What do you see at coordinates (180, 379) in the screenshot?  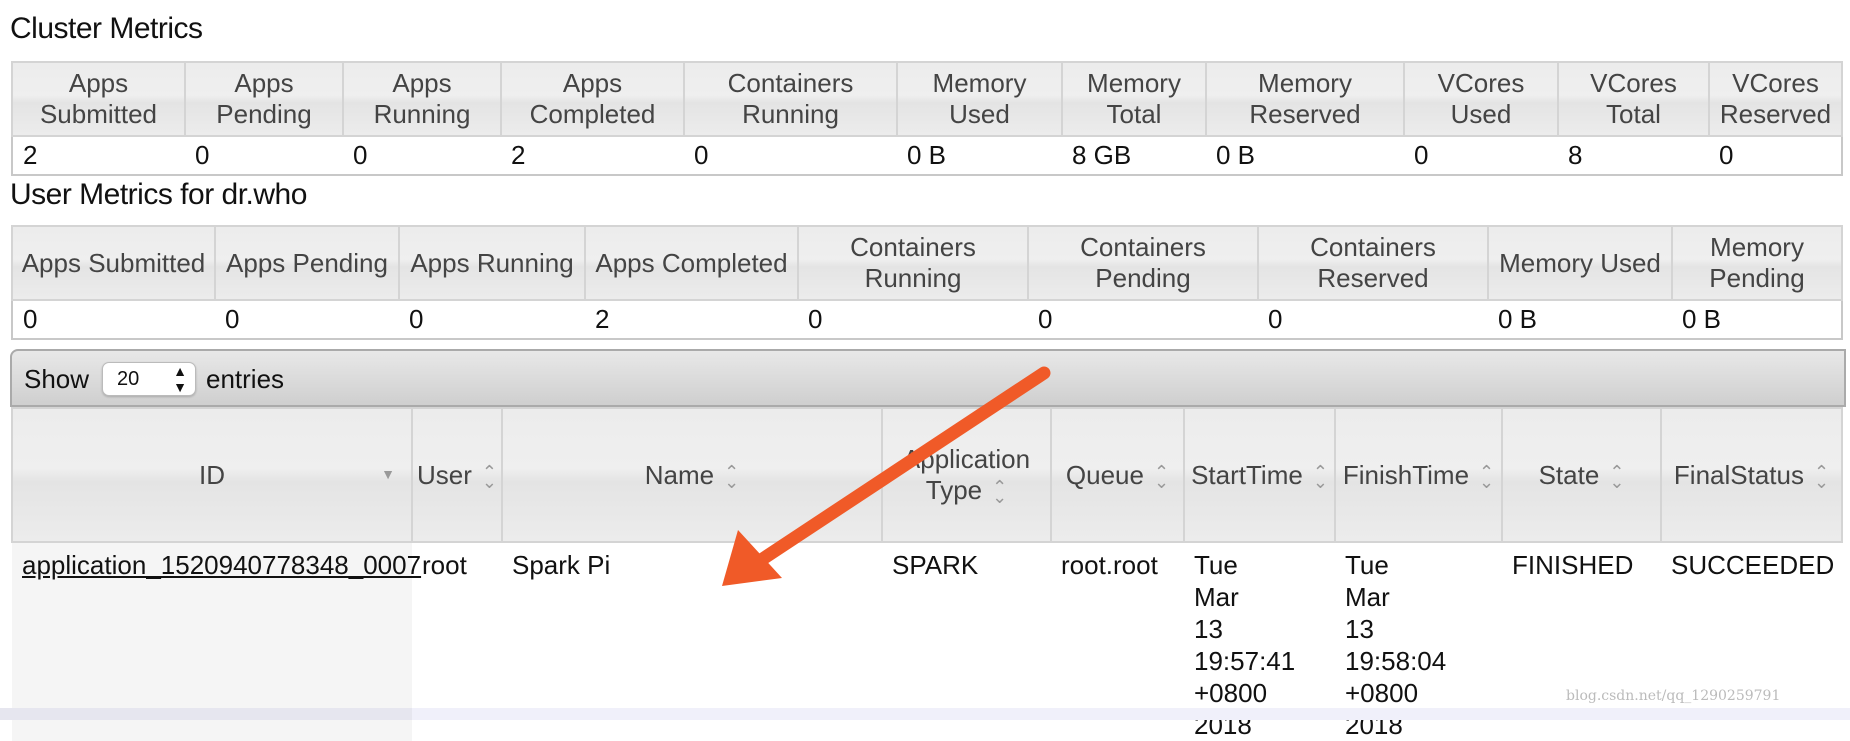 I see `select-arrows-icon: ▲ ▼` at bounding box center [180, 379].